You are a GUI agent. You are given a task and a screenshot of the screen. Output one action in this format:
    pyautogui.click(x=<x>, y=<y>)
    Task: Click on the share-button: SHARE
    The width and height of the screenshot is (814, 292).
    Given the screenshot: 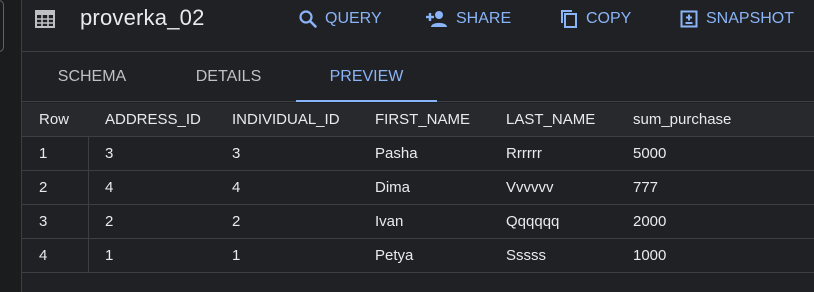 What is the action you would take?
    pyautogui.click(x=468, y=19)
    